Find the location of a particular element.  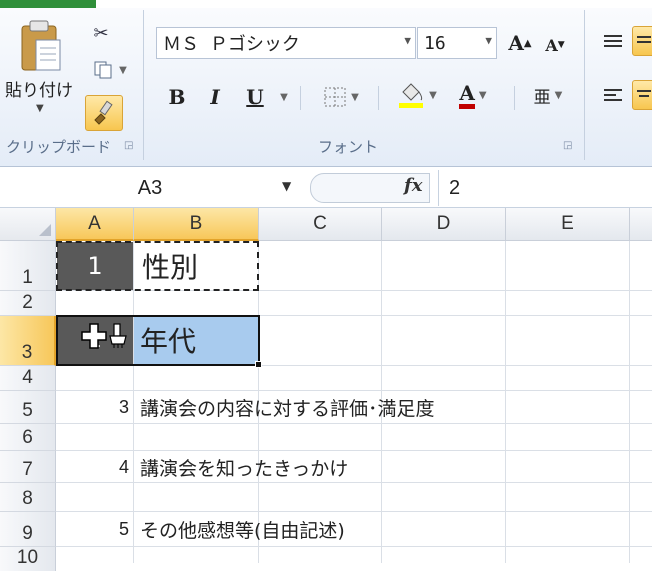

row-header-1: 1 is located at coordinates (28, 266).